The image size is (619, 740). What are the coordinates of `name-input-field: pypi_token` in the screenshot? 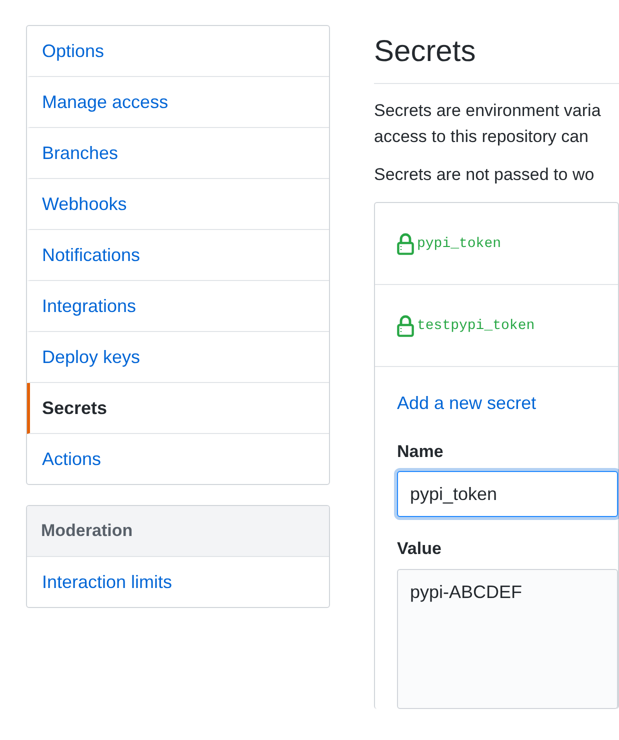 It's located at (507, 494).